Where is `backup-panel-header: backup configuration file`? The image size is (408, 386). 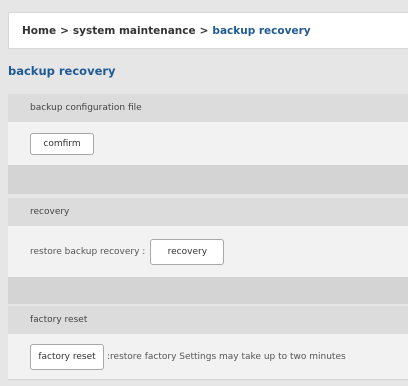
backup-panel-header: backup configuration file is located at coordinates (208, 108).